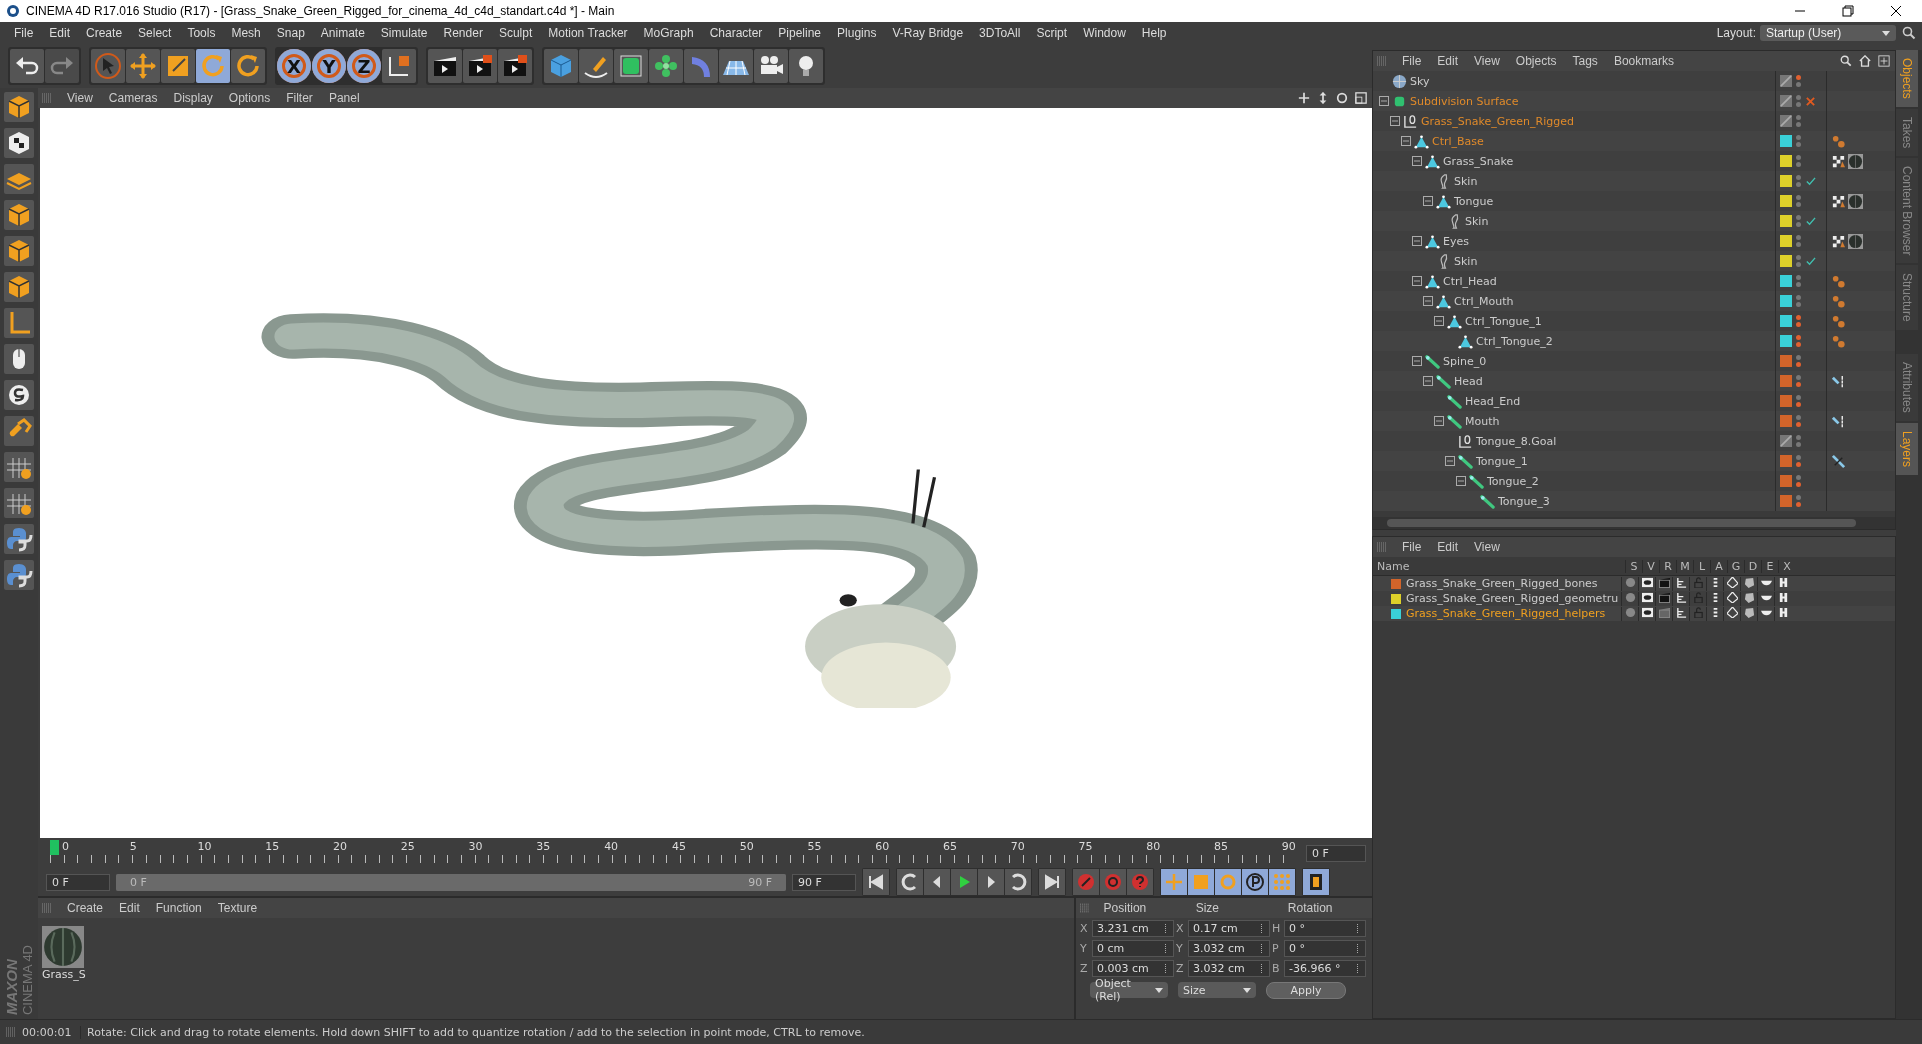 This screenshot has width=1922, height=1044. What do you see at coordinates (1361, 98) in the screenshot?
I see `maximize-view-icon` at bounding box center [1361, 98].